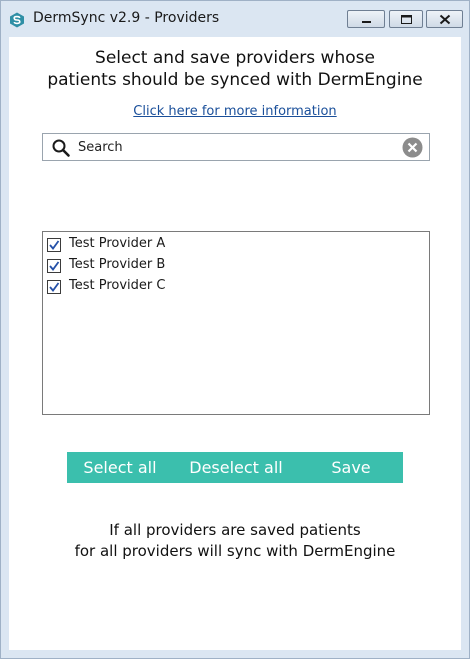  I want to click on window-title: DermSync v2.9 - Providers, so click(126, 18).